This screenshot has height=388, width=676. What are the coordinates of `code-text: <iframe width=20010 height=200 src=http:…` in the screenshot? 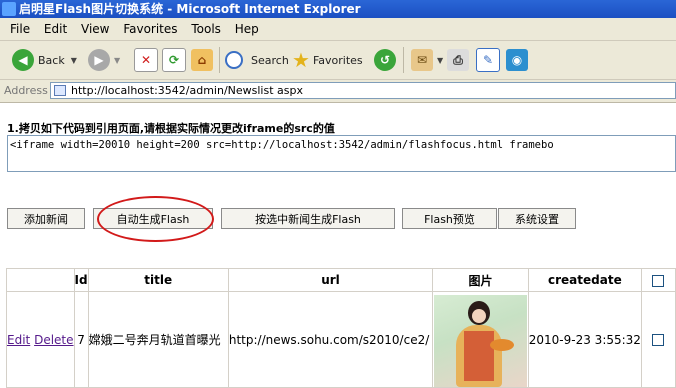 It's located at (282, 145).